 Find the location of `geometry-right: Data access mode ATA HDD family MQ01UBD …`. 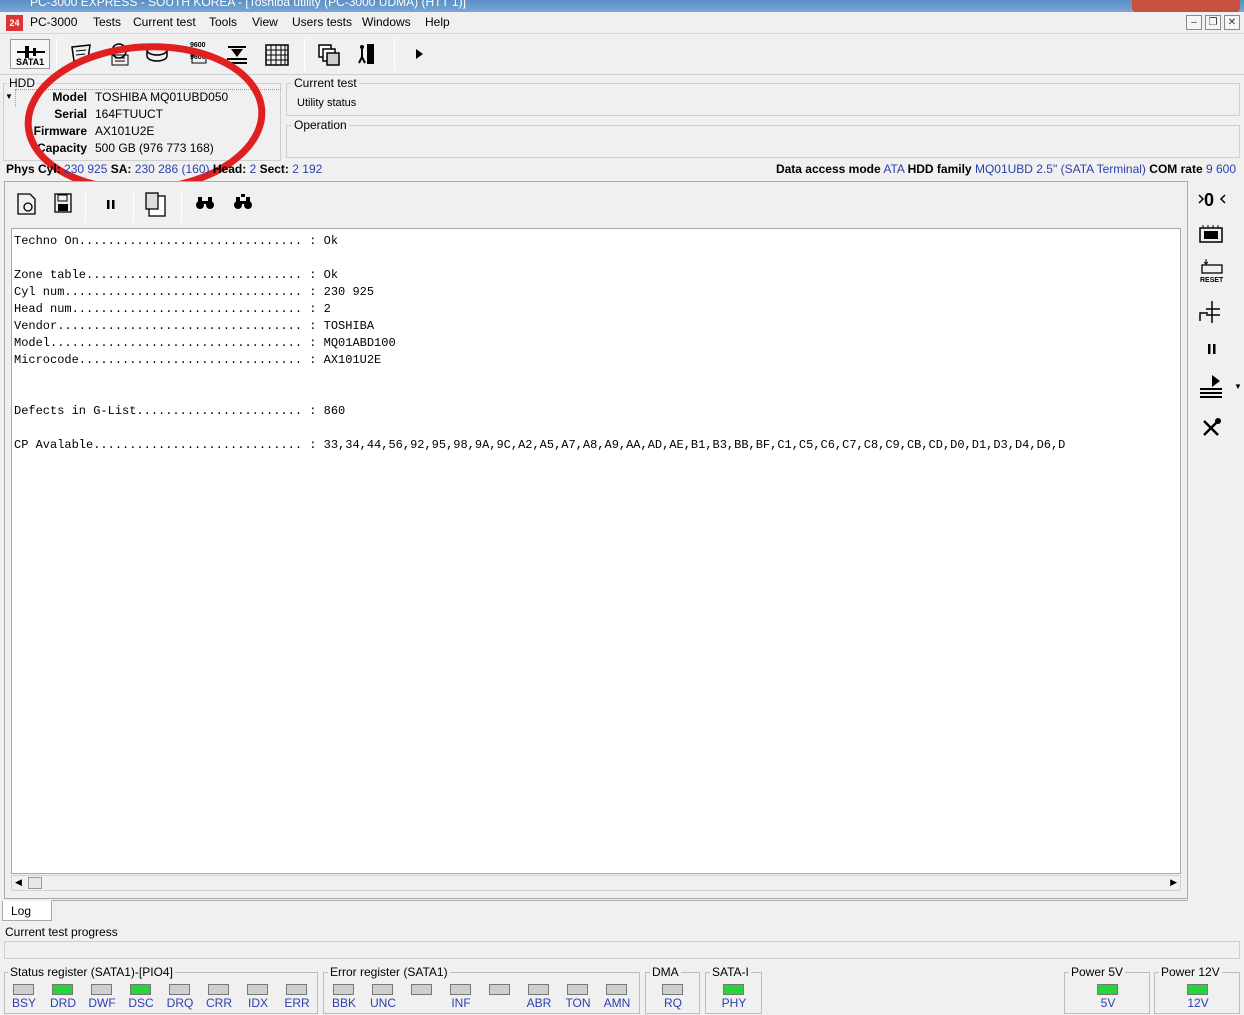

geometry-right: Data access mode ATA HDD family MQ01UBD … is located at coordinates (1006, 169).